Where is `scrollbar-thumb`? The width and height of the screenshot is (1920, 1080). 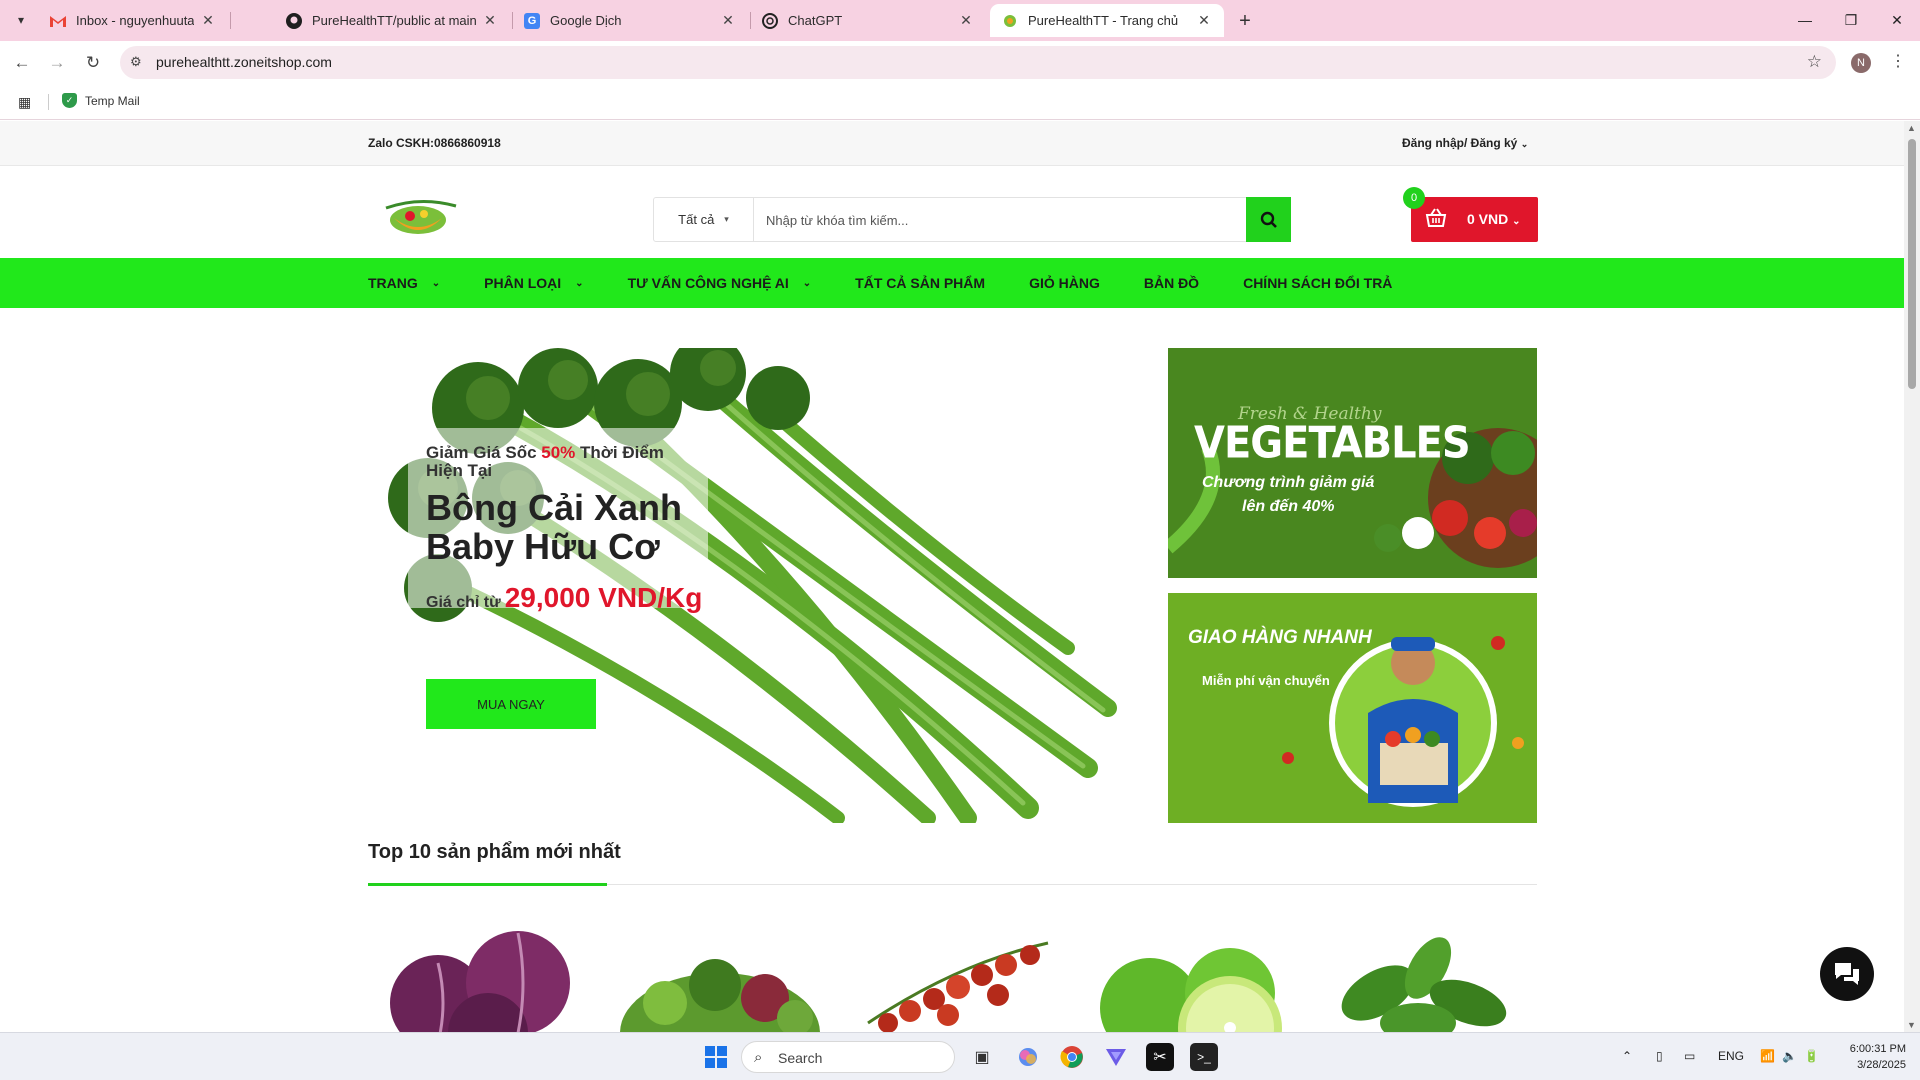 scrollbar-thumb is located at coordinates (1912, 264).